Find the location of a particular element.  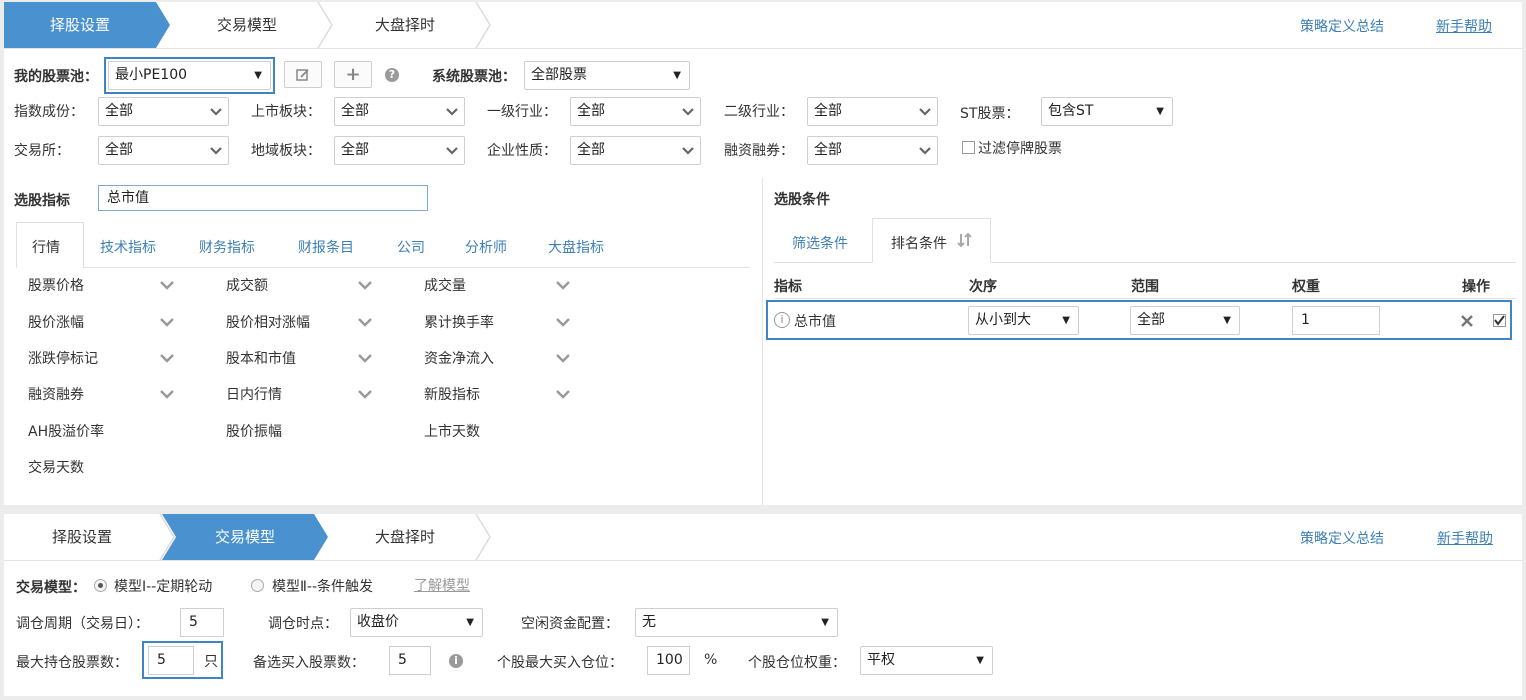

max-hold-label: 最大持仓股票数： is located at coordinates (72, 663).